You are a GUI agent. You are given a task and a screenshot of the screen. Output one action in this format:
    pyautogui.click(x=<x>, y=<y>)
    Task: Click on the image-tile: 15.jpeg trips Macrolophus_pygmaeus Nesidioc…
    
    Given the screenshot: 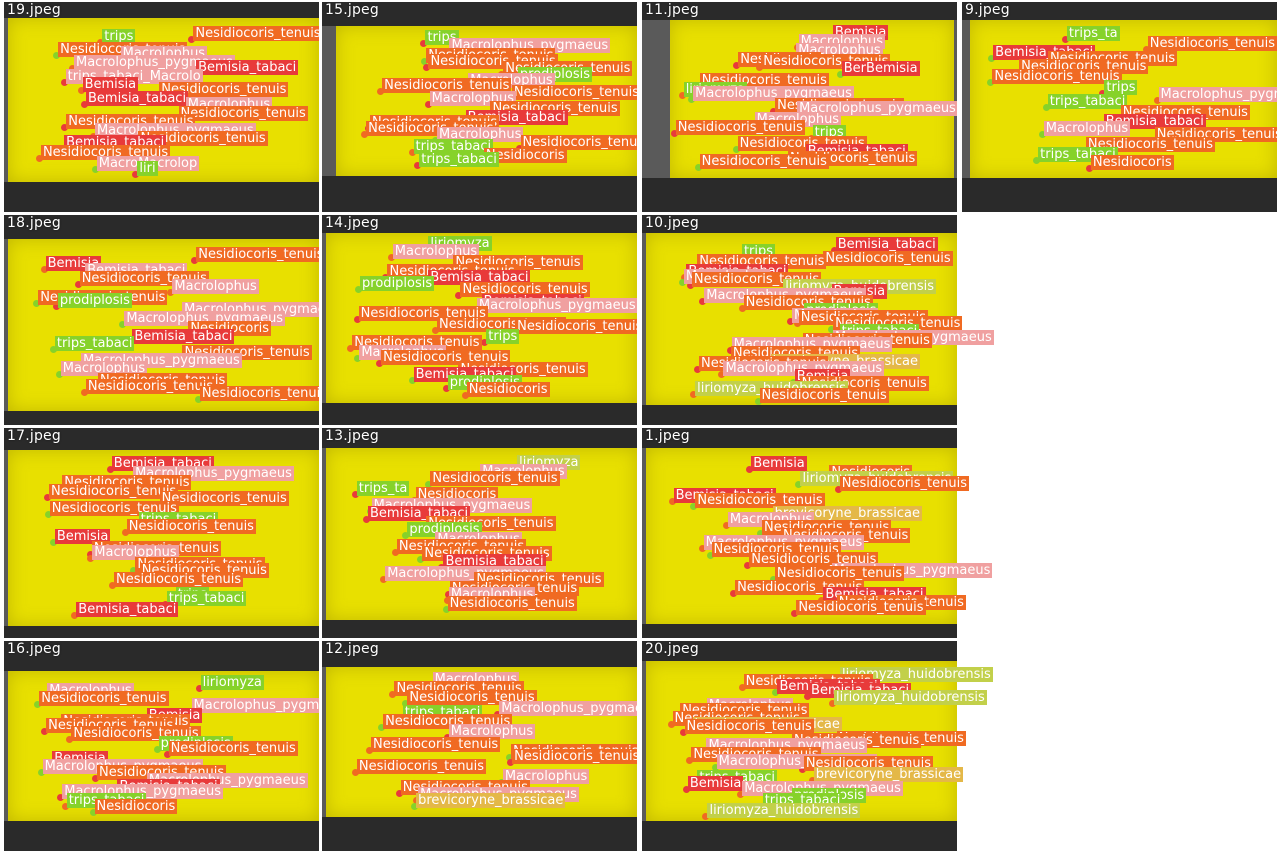 What is the action you would take?
    pyautogui.click(x=479, y=107)
    